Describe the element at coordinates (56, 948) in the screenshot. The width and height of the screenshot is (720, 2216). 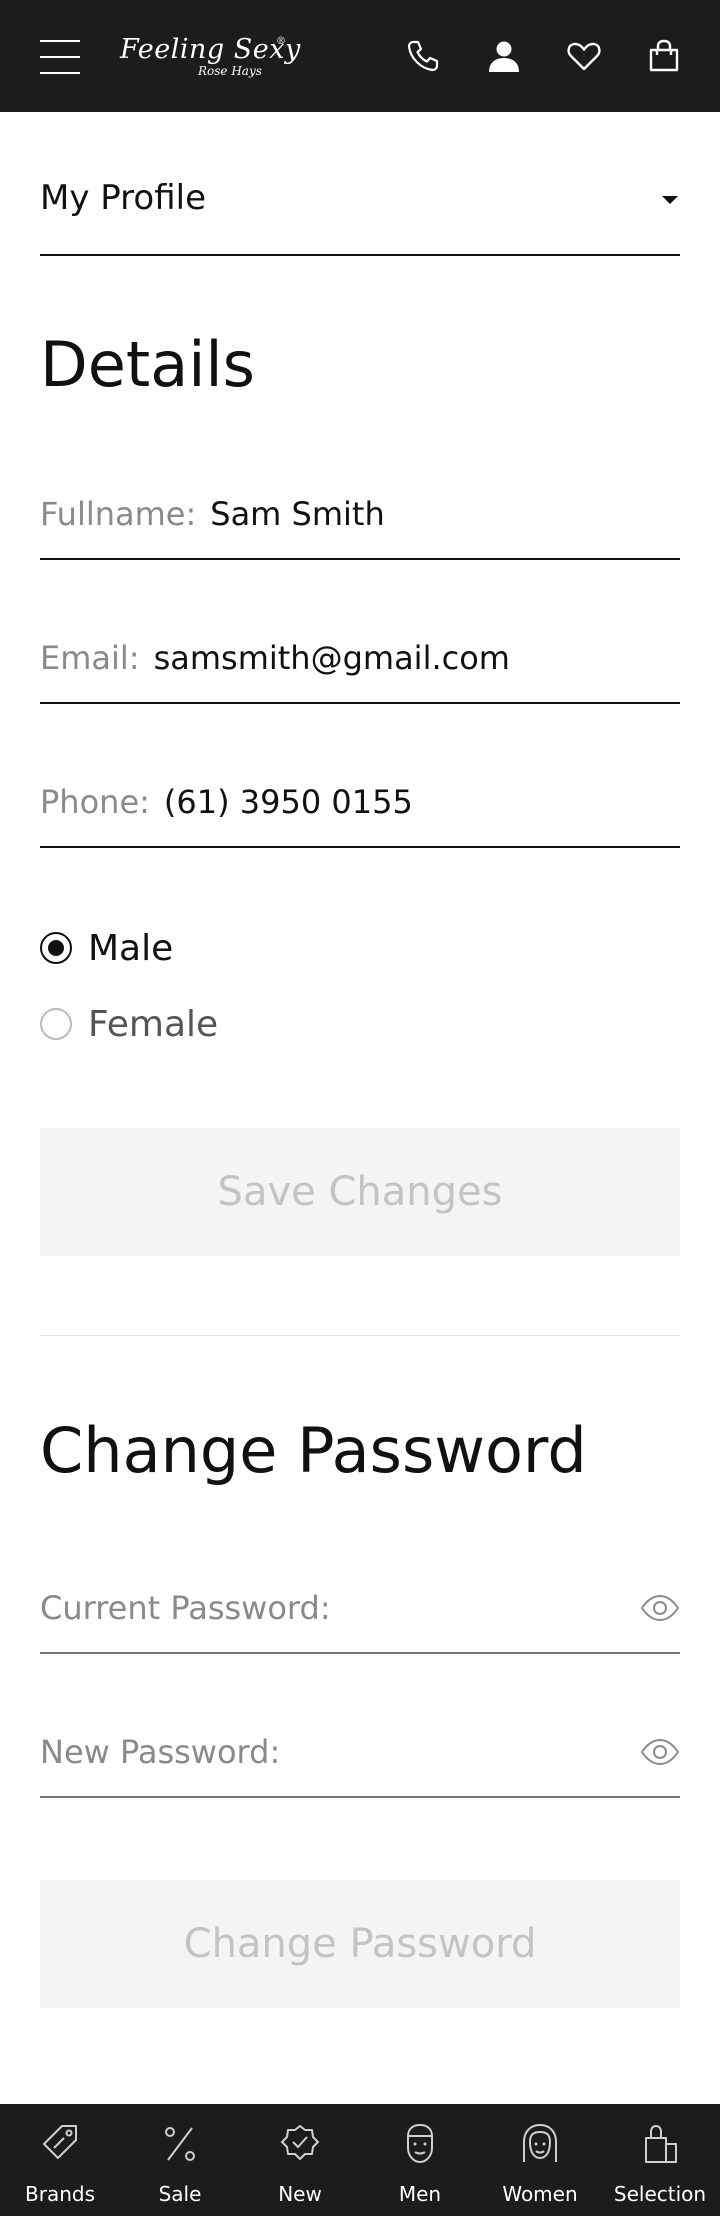
I see `radio-checked-icon` at that location.